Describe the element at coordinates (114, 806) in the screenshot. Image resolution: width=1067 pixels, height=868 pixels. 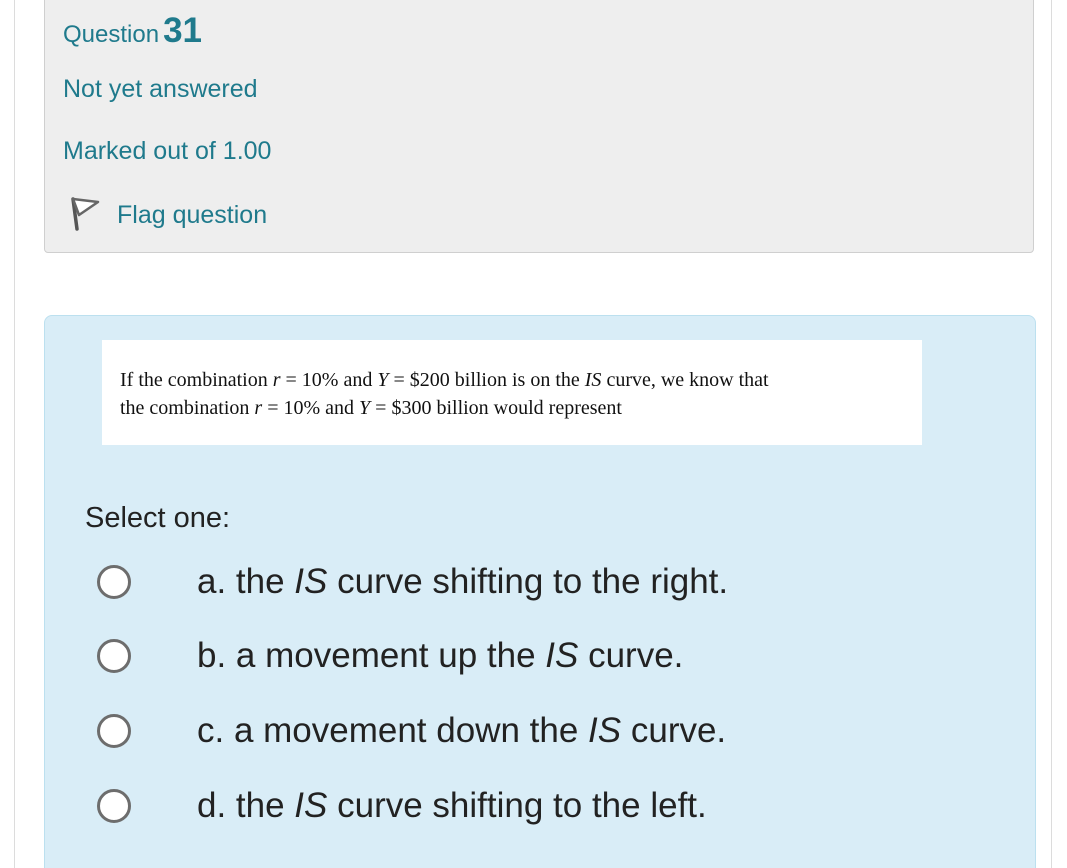
I see `radio-option-d` at that location.